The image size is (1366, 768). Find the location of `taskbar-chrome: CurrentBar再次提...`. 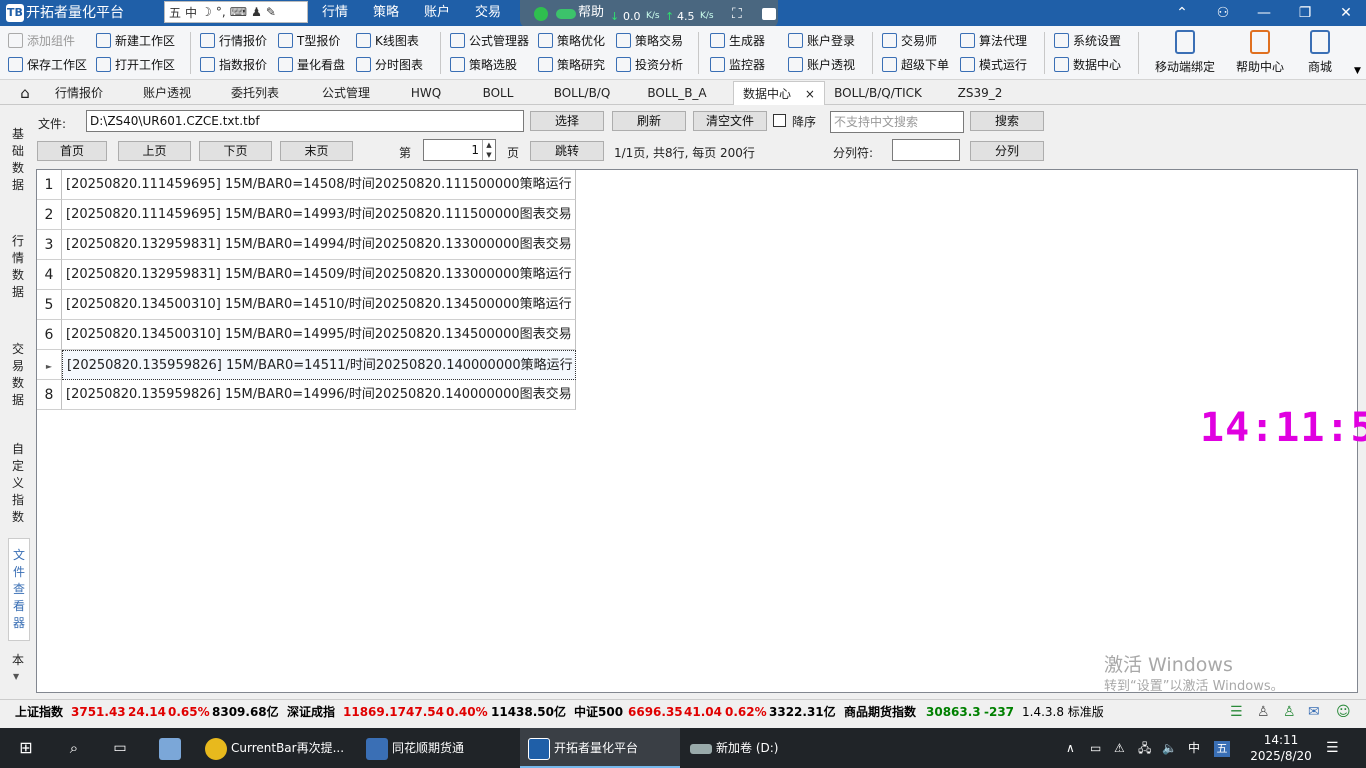

taskbar-chrome: CurrentBar再次提... is located at coordinates (279, 748).